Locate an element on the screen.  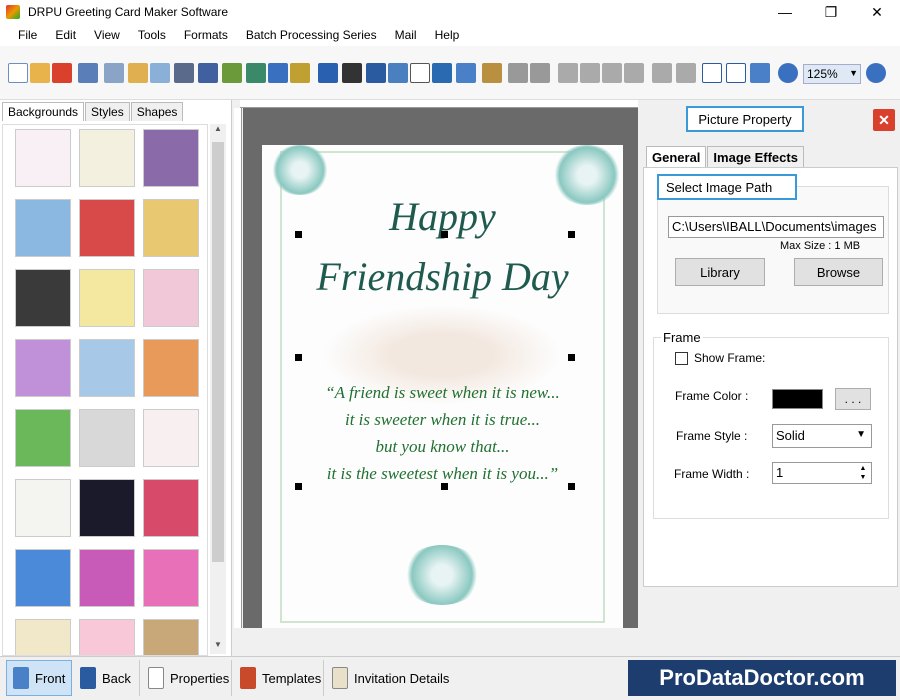
copy-icon is located at coordinates (590, 73).